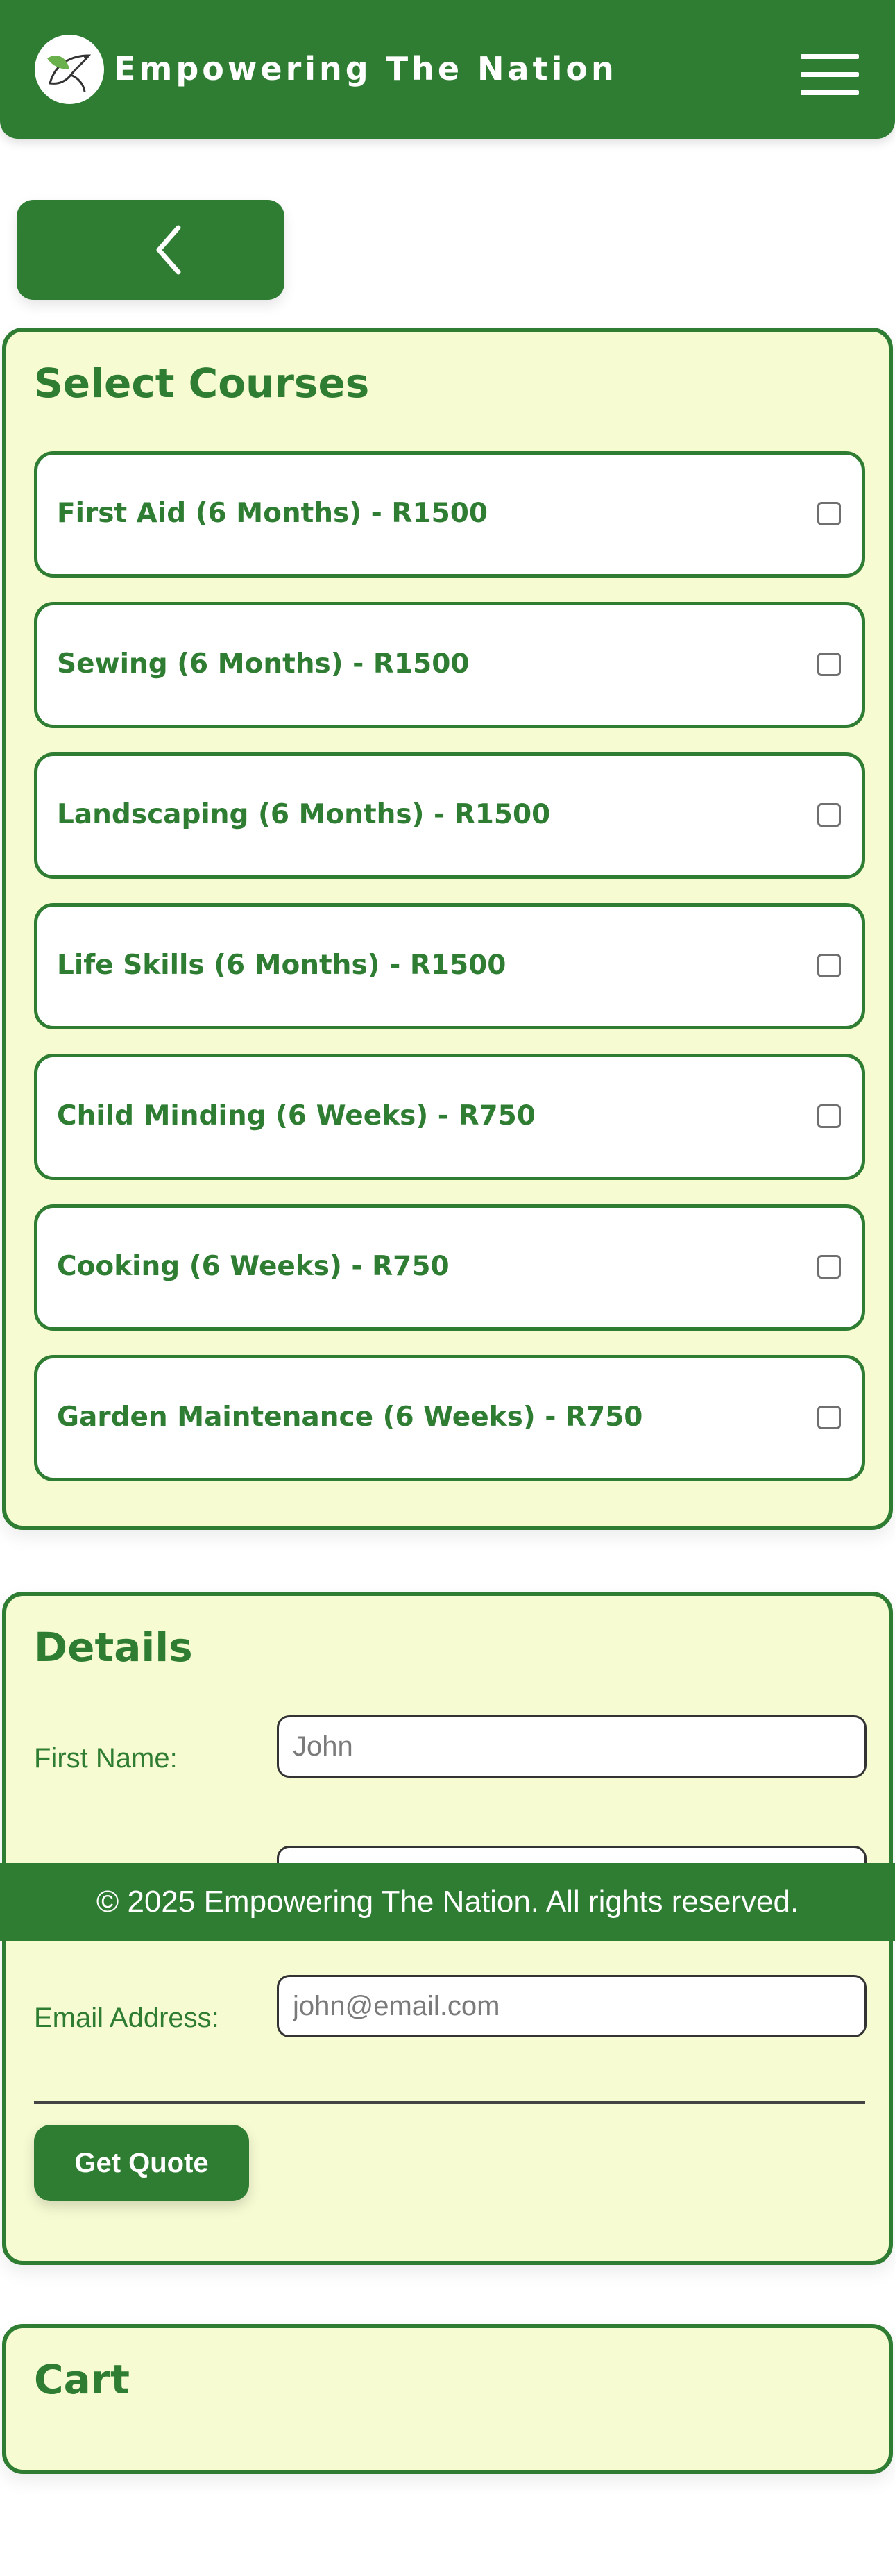 The image size is (895, 2576). What do you see at coordinates (830, 75) in the screenshot?
I see `hamburger-menu-icon` at bounding box center [830, 75].